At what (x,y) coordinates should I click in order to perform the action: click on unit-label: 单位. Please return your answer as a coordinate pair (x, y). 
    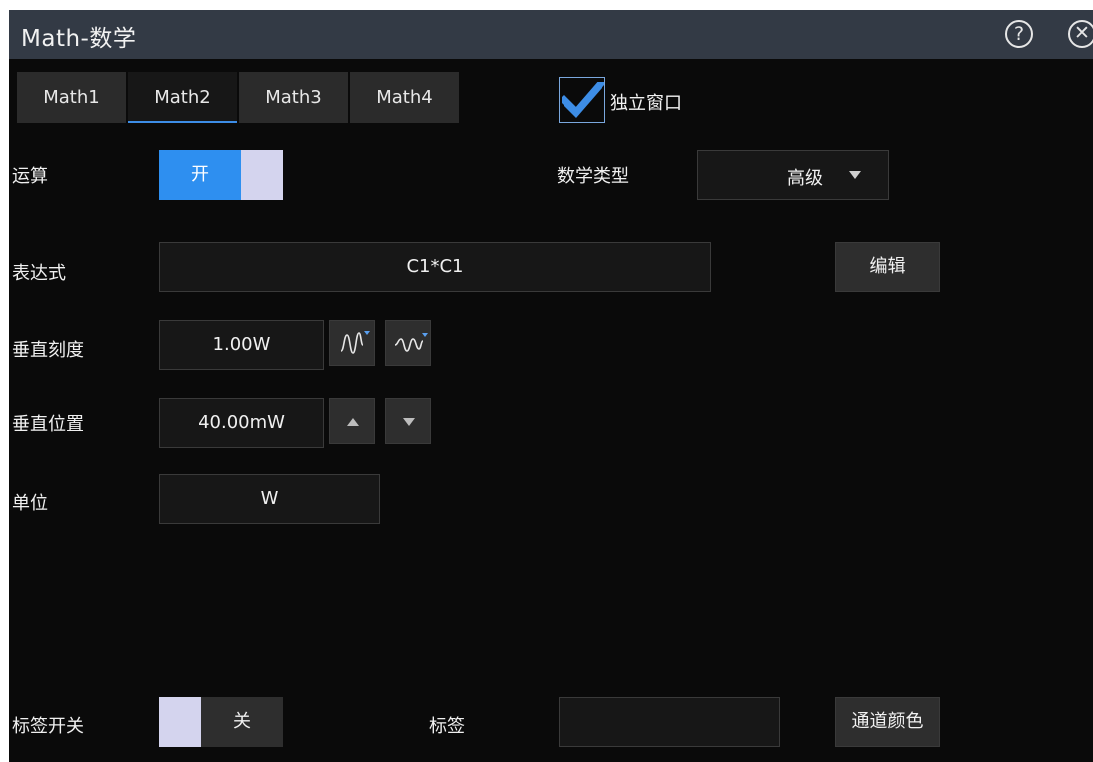
    Looking at the image, I should click on (30, 503).